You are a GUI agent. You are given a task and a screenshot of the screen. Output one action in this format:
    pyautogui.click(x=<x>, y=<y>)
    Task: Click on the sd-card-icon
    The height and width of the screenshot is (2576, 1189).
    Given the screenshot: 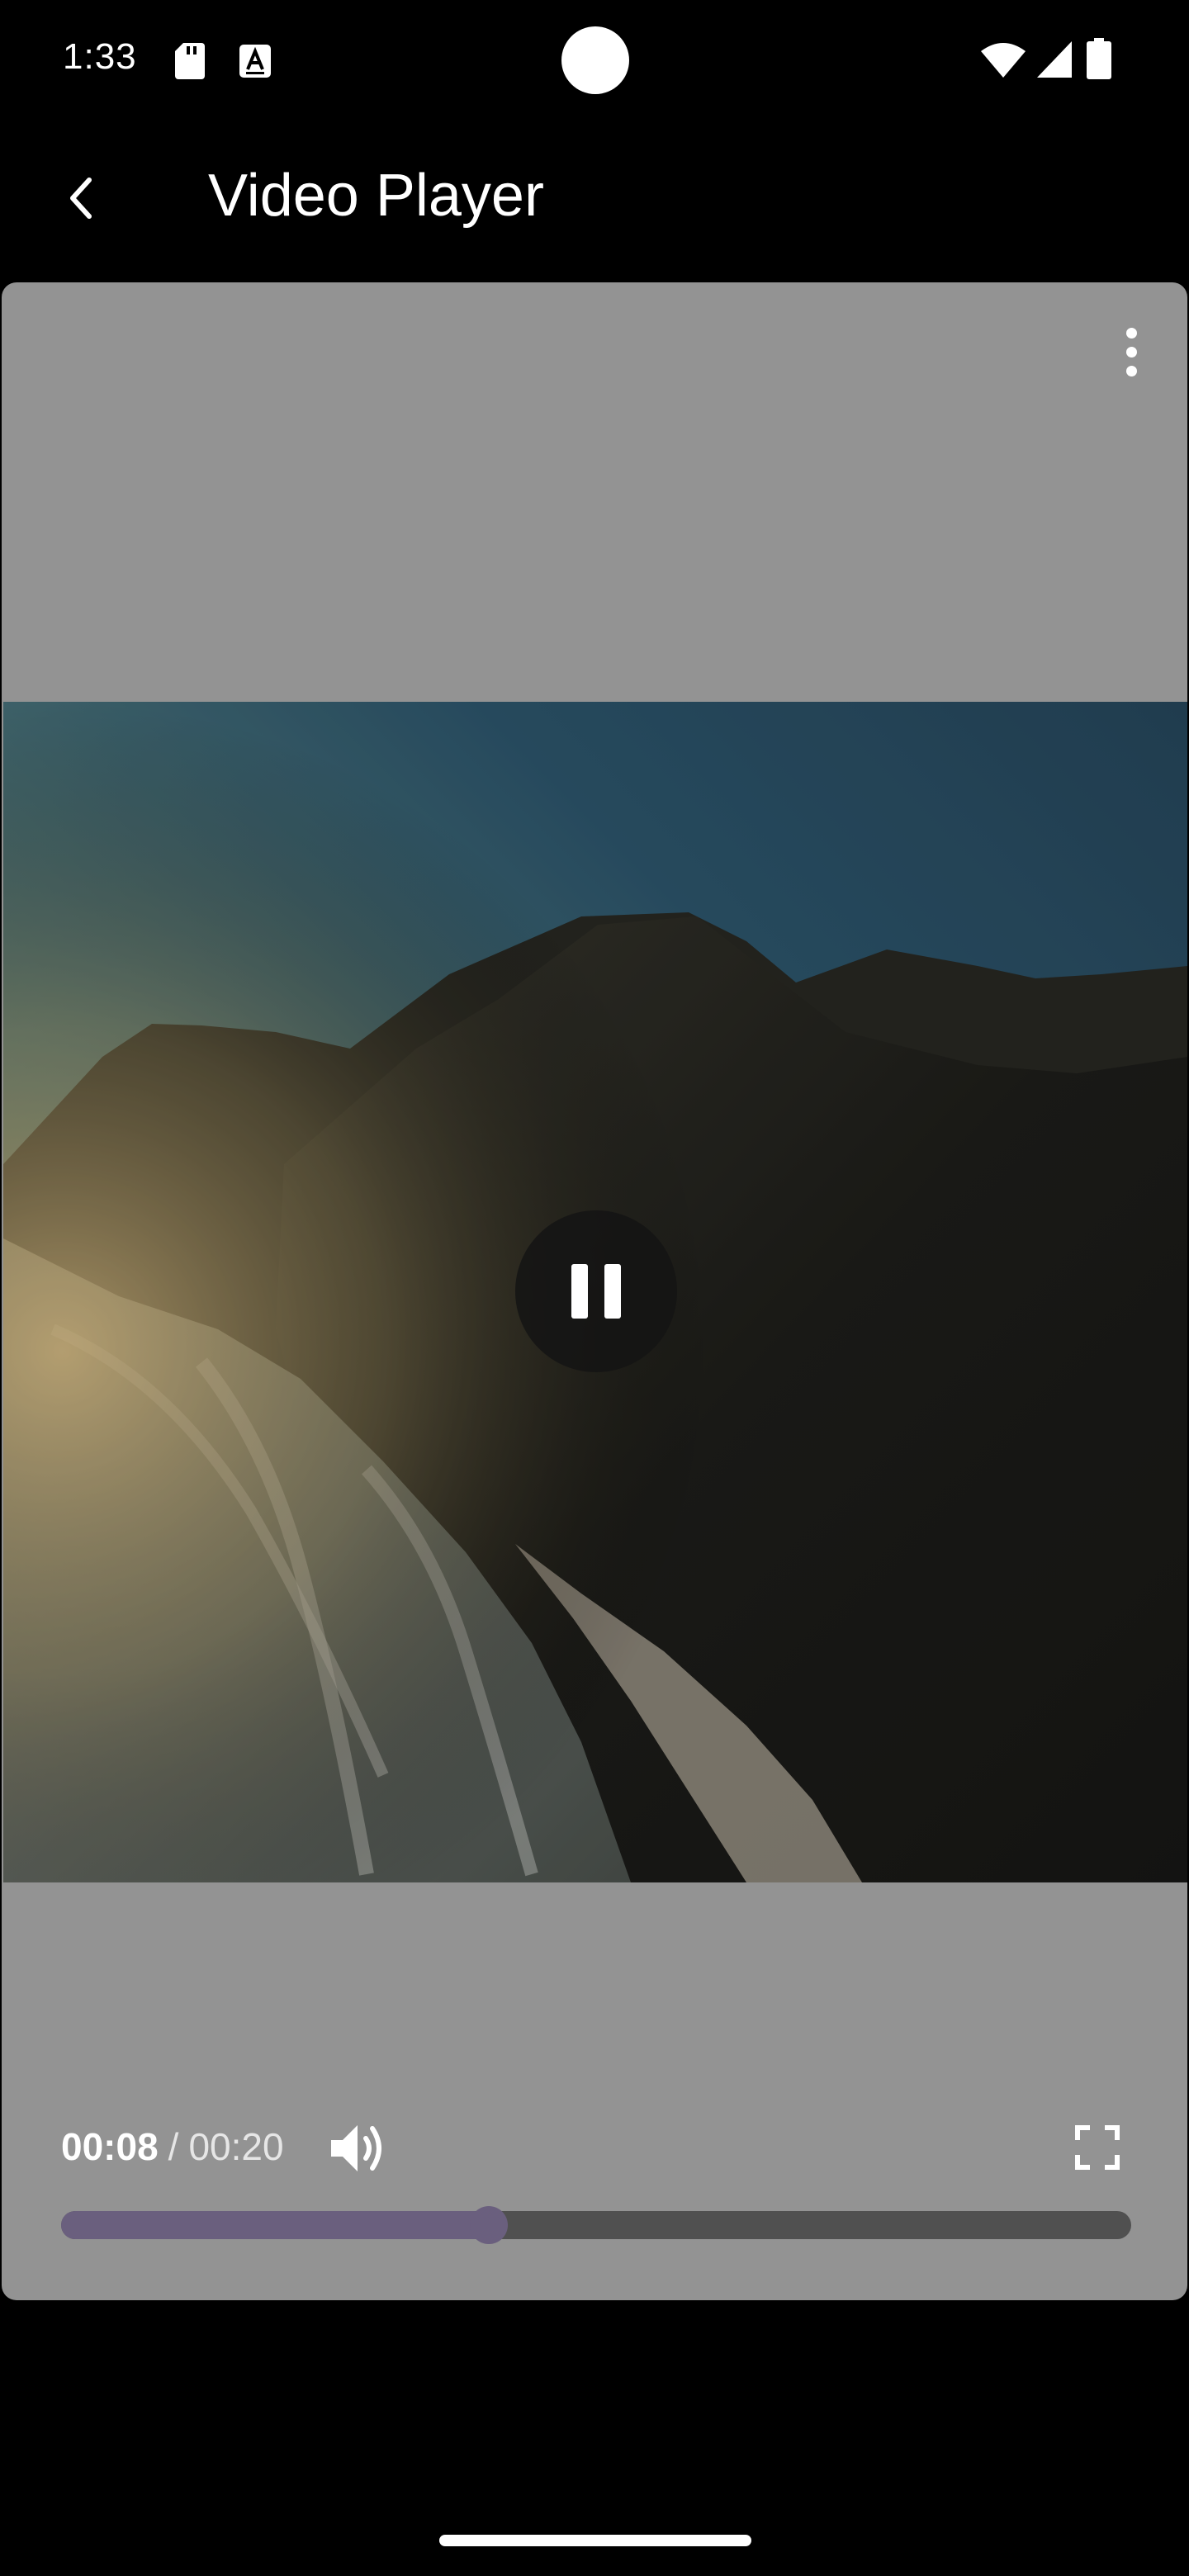 What is the action you would take?
    pyautogui.click(x=190, y=63)
    